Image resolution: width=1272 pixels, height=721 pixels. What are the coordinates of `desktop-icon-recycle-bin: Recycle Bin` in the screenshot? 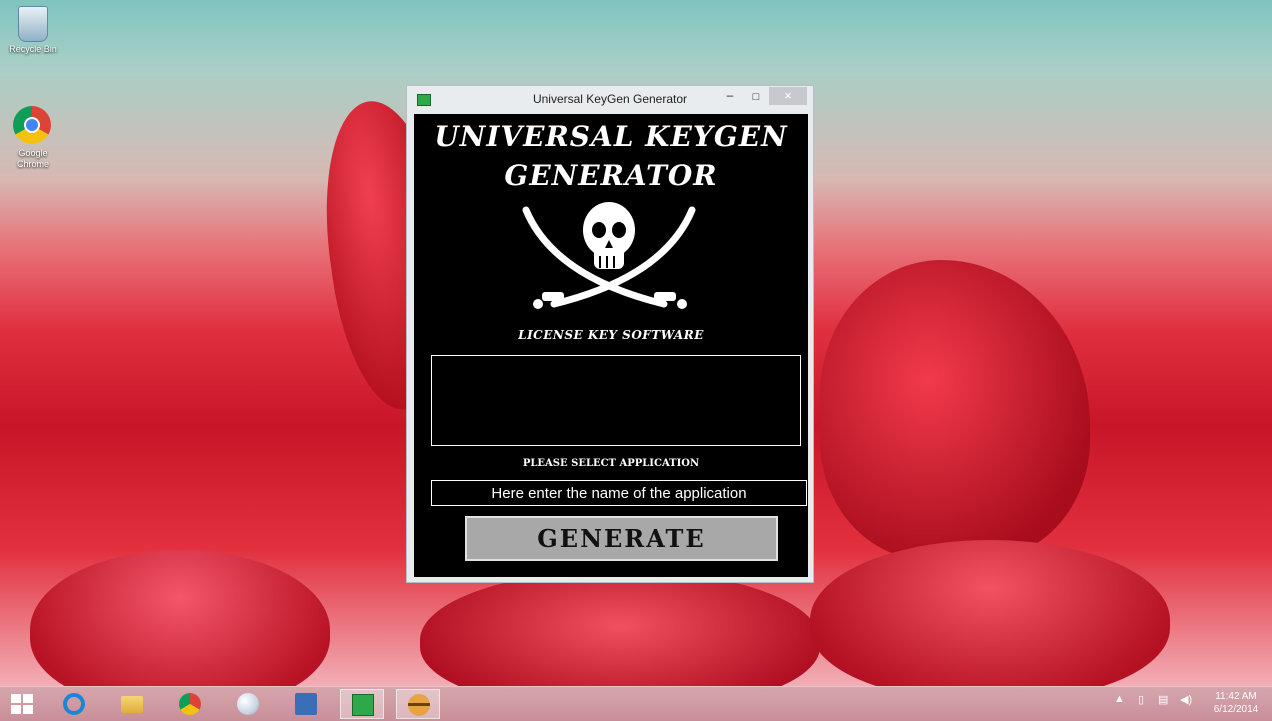 It's located at (33, 30).